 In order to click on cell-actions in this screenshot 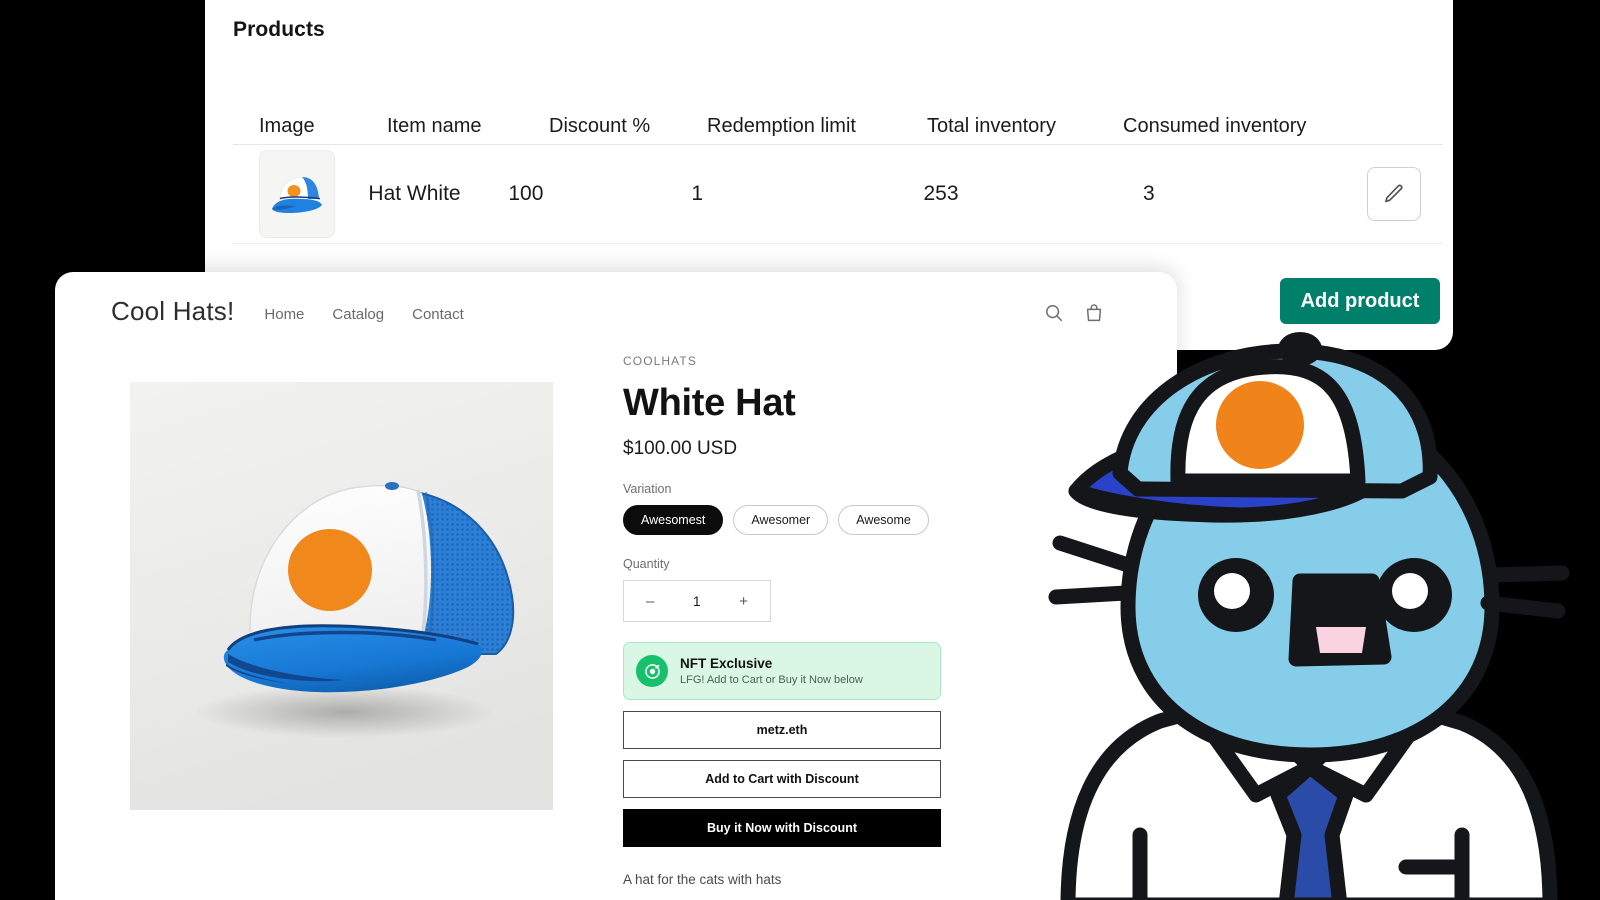, I will do `click(1405, 194)`.